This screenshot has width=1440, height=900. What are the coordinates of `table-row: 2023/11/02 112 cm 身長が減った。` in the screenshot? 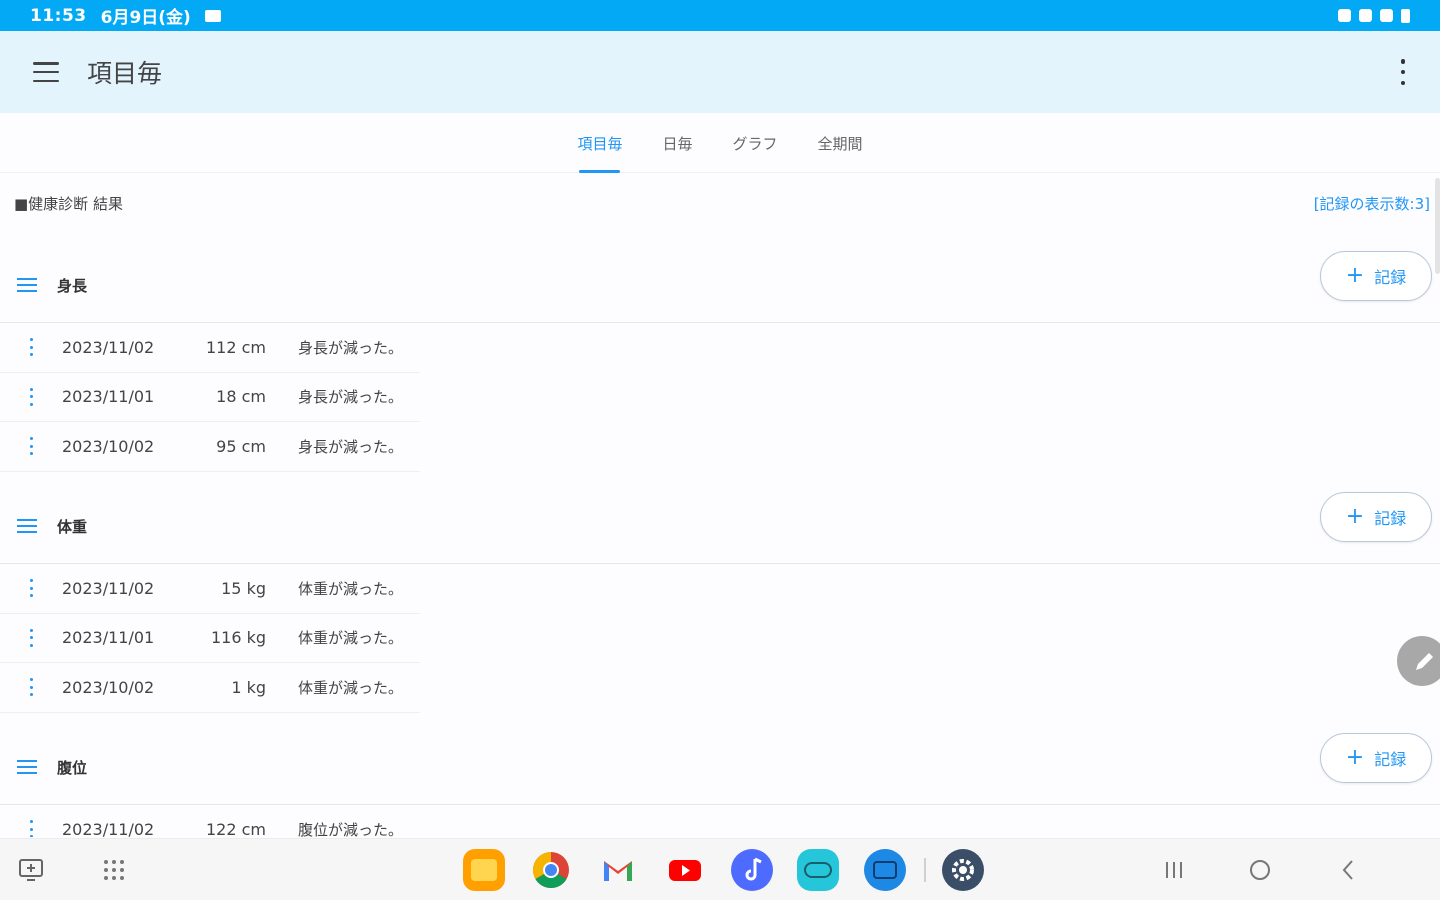 It's located at (210, 348).